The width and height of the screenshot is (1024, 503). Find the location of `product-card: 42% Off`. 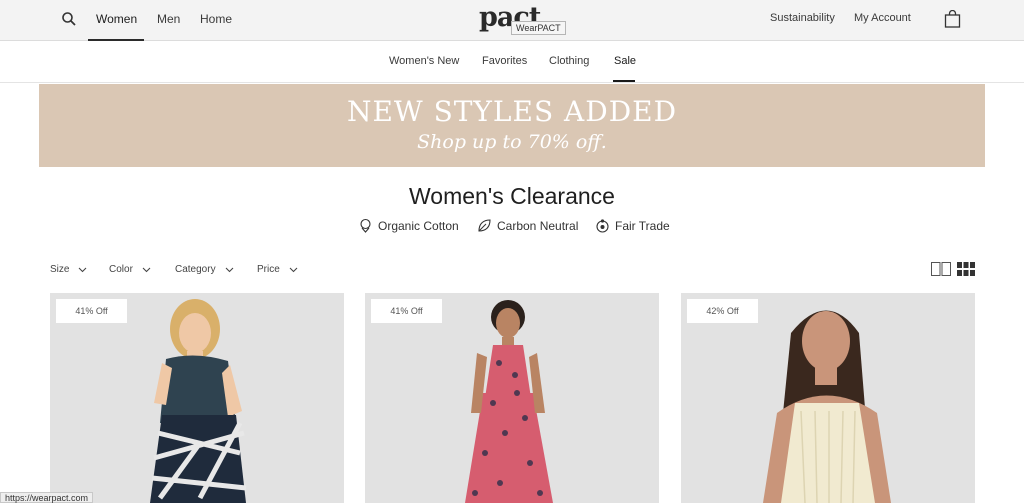

product-card: 42% Off is located at coordinates (828, 398).